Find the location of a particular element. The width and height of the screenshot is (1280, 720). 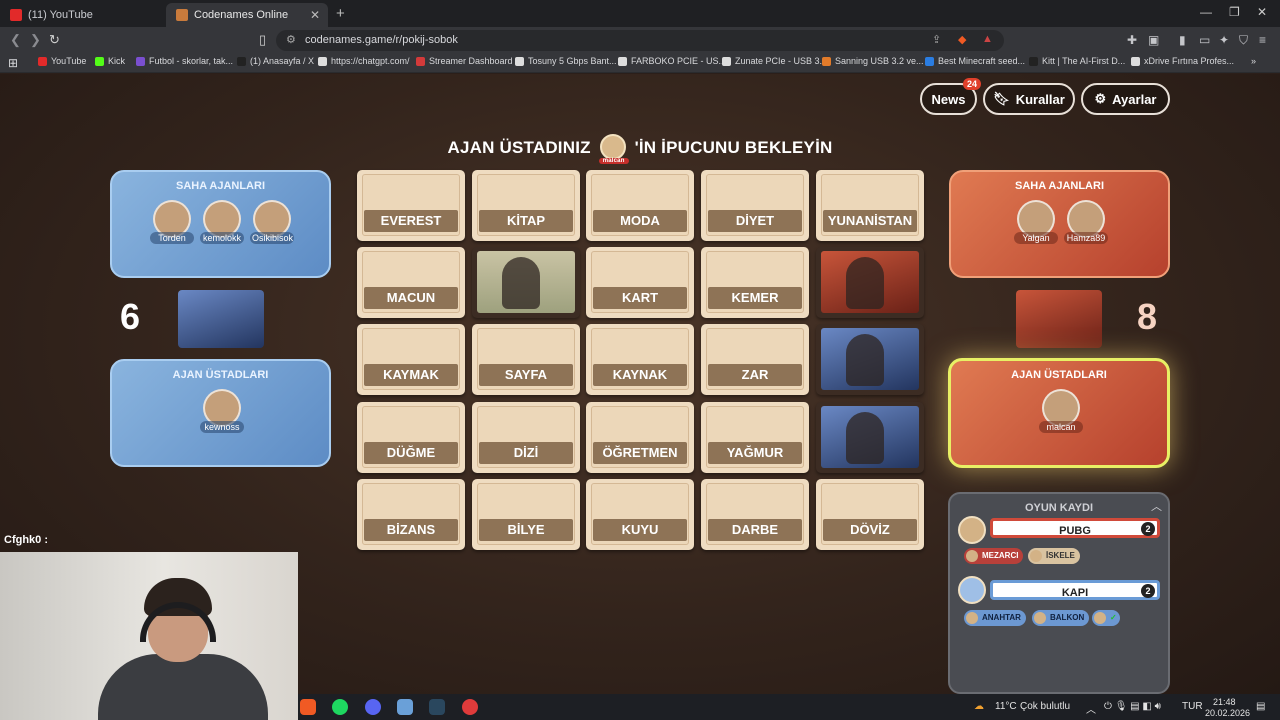

guess-chip: BALKON is located at coordinates (1061, 618).